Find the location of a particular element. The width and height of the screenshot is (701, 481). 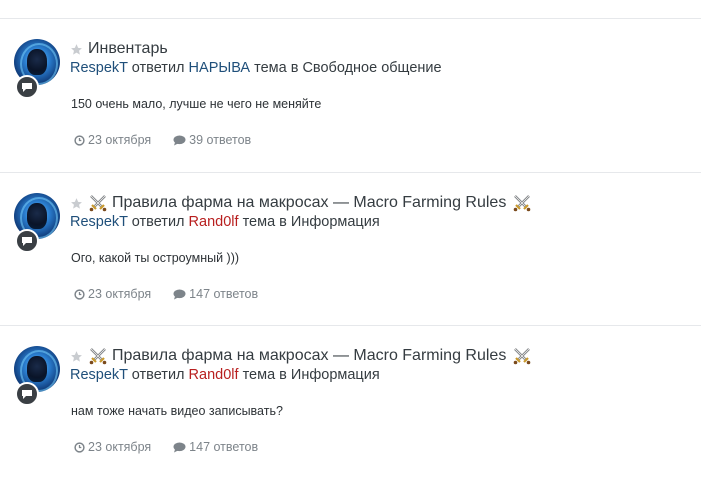

post-snippet: 150 очень мало, лучше не чего не меняйте is located at coordinates (196, 104).